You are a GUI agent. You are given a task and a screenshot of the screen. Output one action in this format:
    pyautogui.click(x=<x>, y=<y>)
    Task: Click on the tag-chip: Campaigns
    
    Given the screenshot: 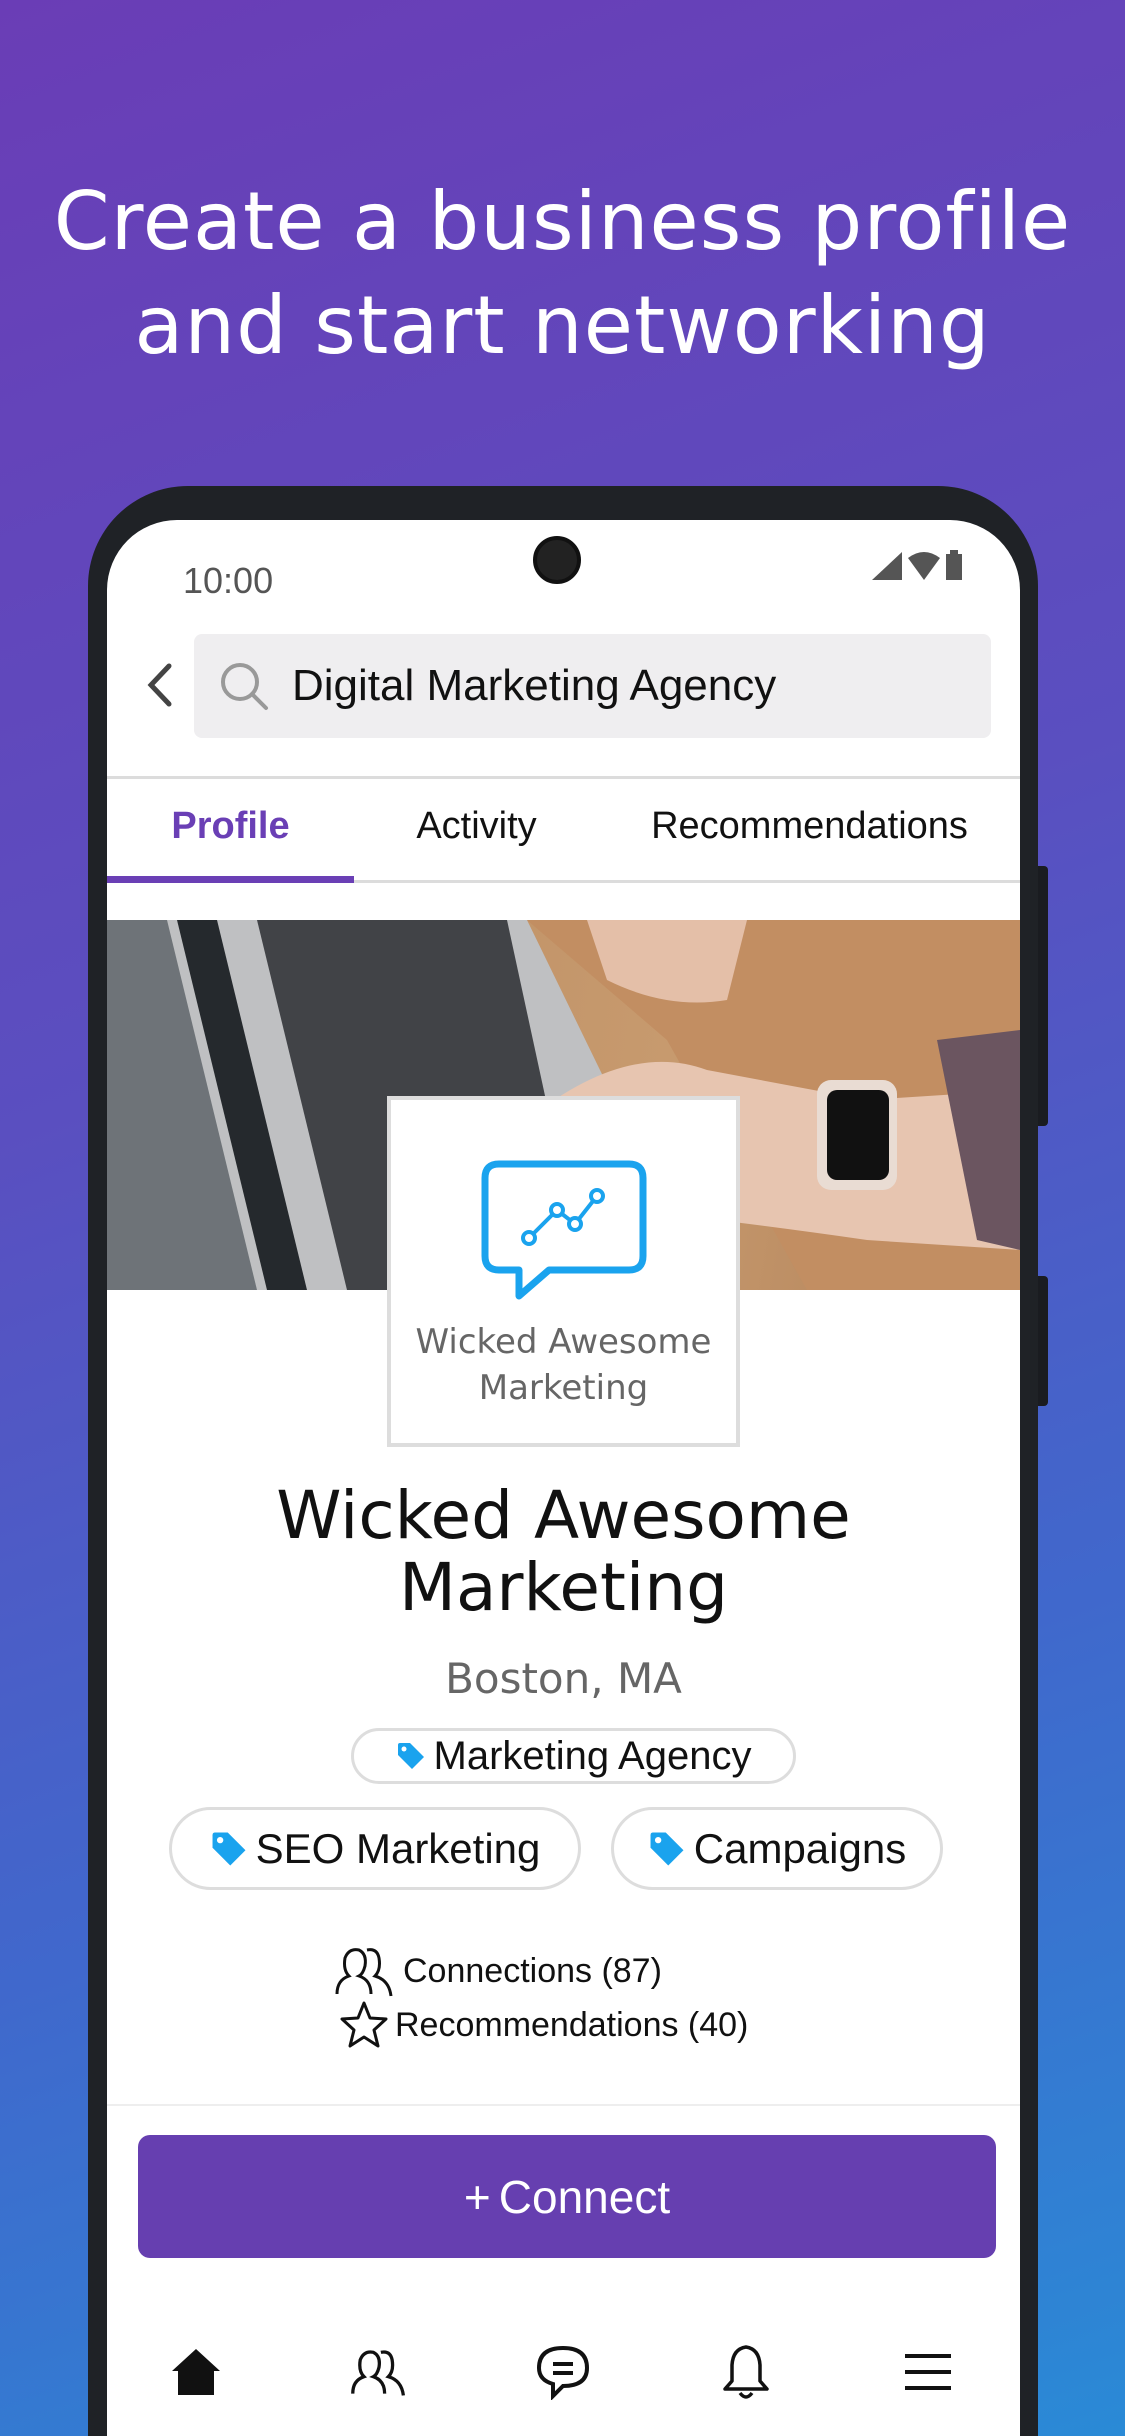 What is the action you would take?
    pyautogui.click(x=777, y=1848)
    